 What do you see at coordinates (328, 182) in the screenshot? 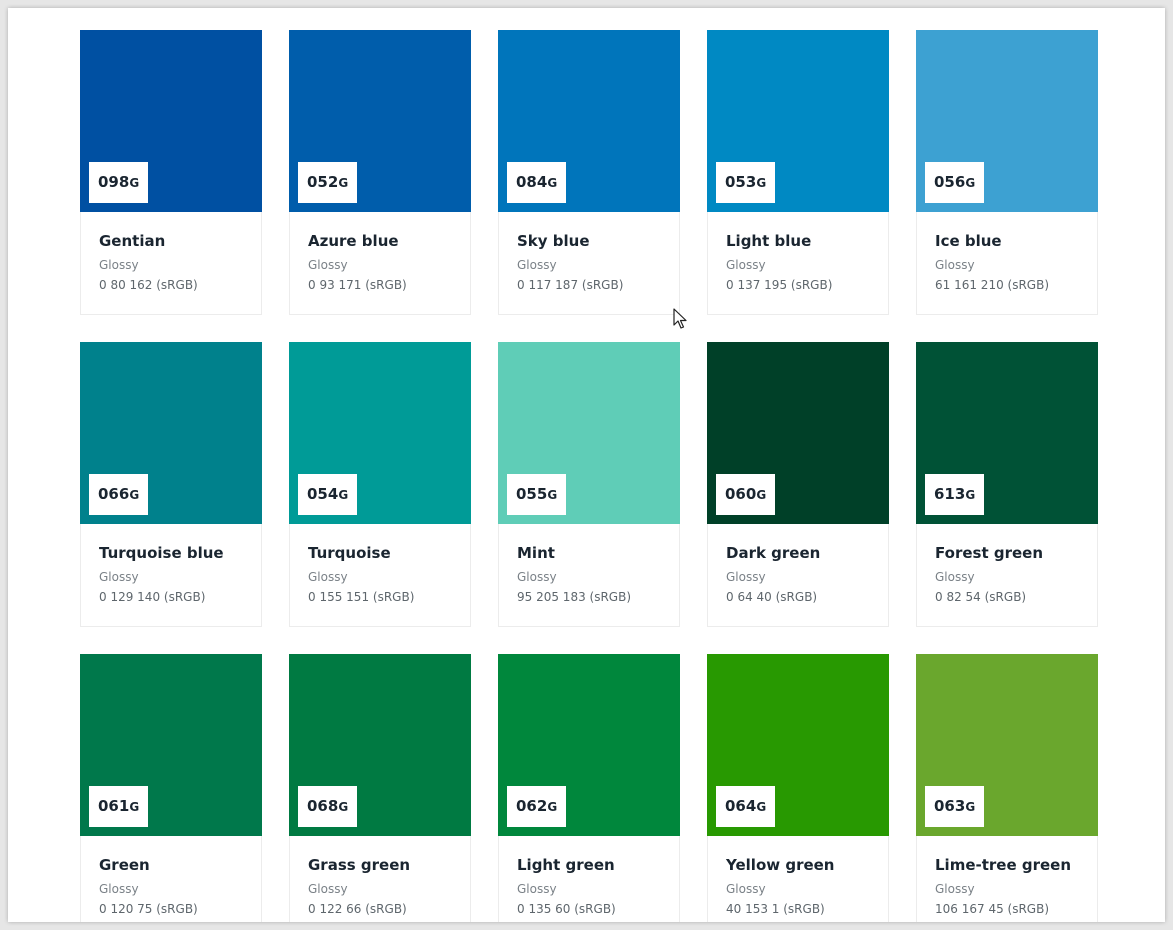
I see `color-code-badge: 052G` at bounding box center [328, 182].